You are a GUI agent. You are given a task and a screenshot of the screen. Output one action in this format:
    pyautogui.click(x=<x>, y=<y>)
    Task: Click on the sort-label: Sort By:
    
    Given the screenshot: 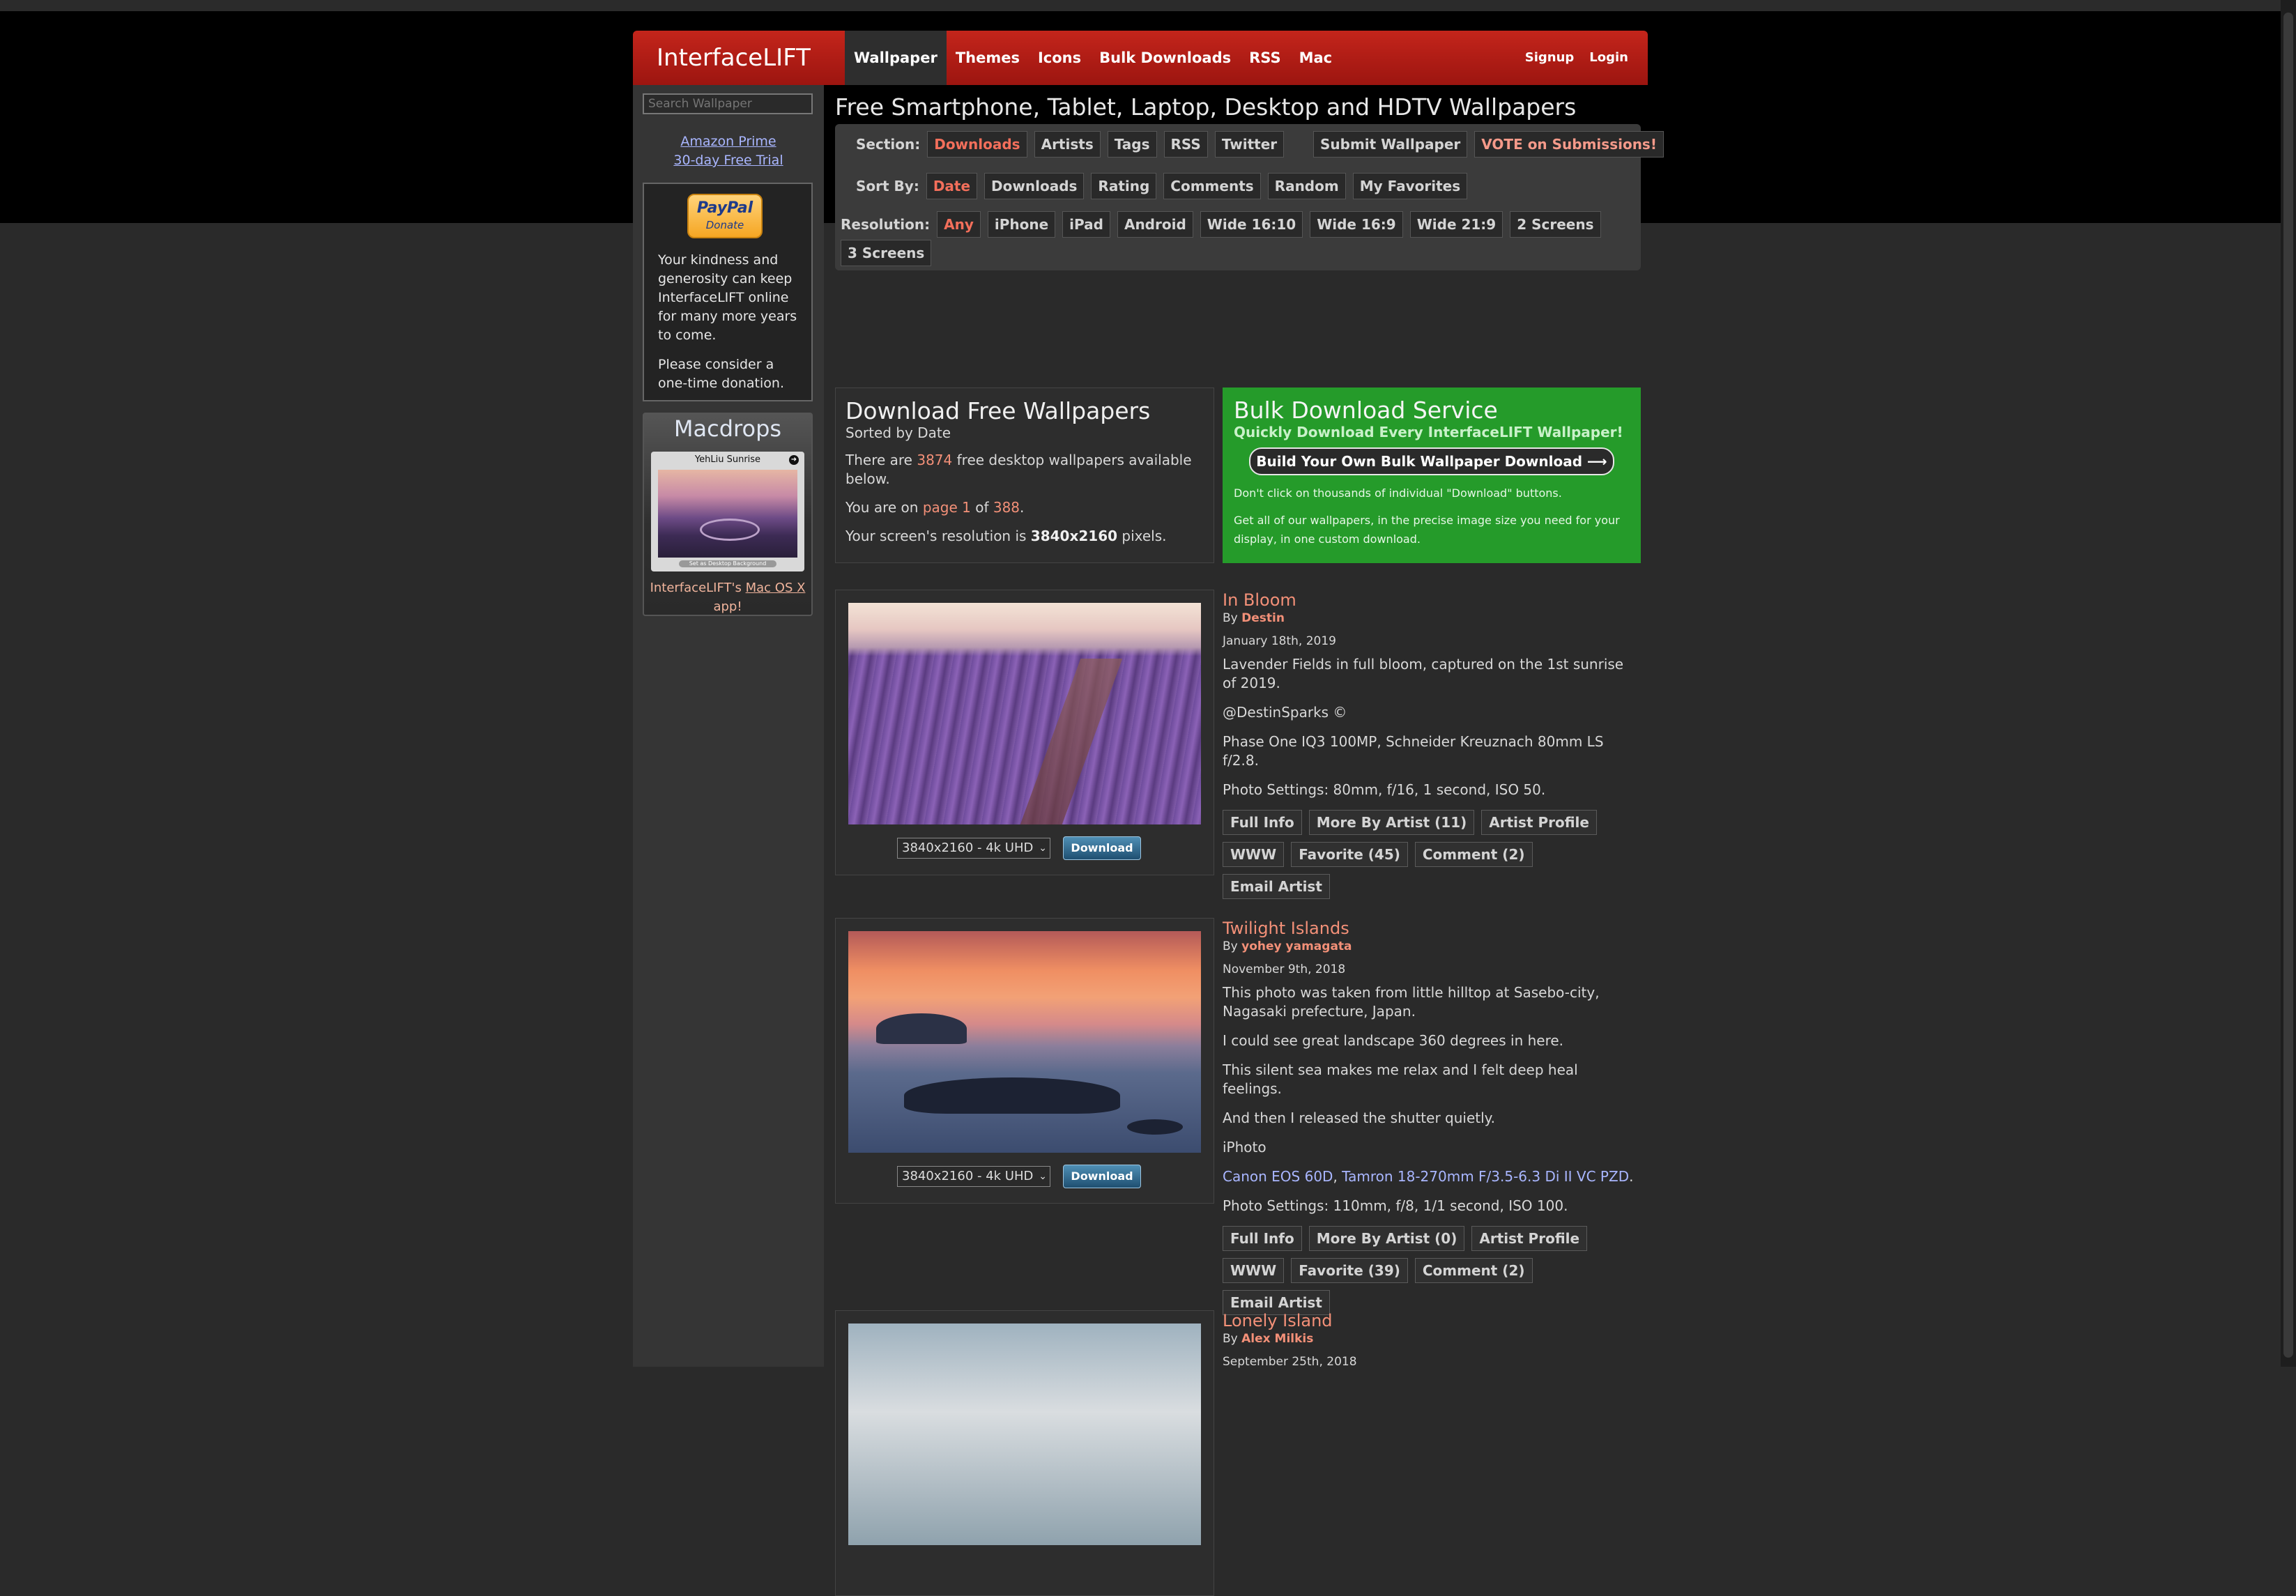 What is the action you would take?
    pyautogui.click(x=887, y=186)
    